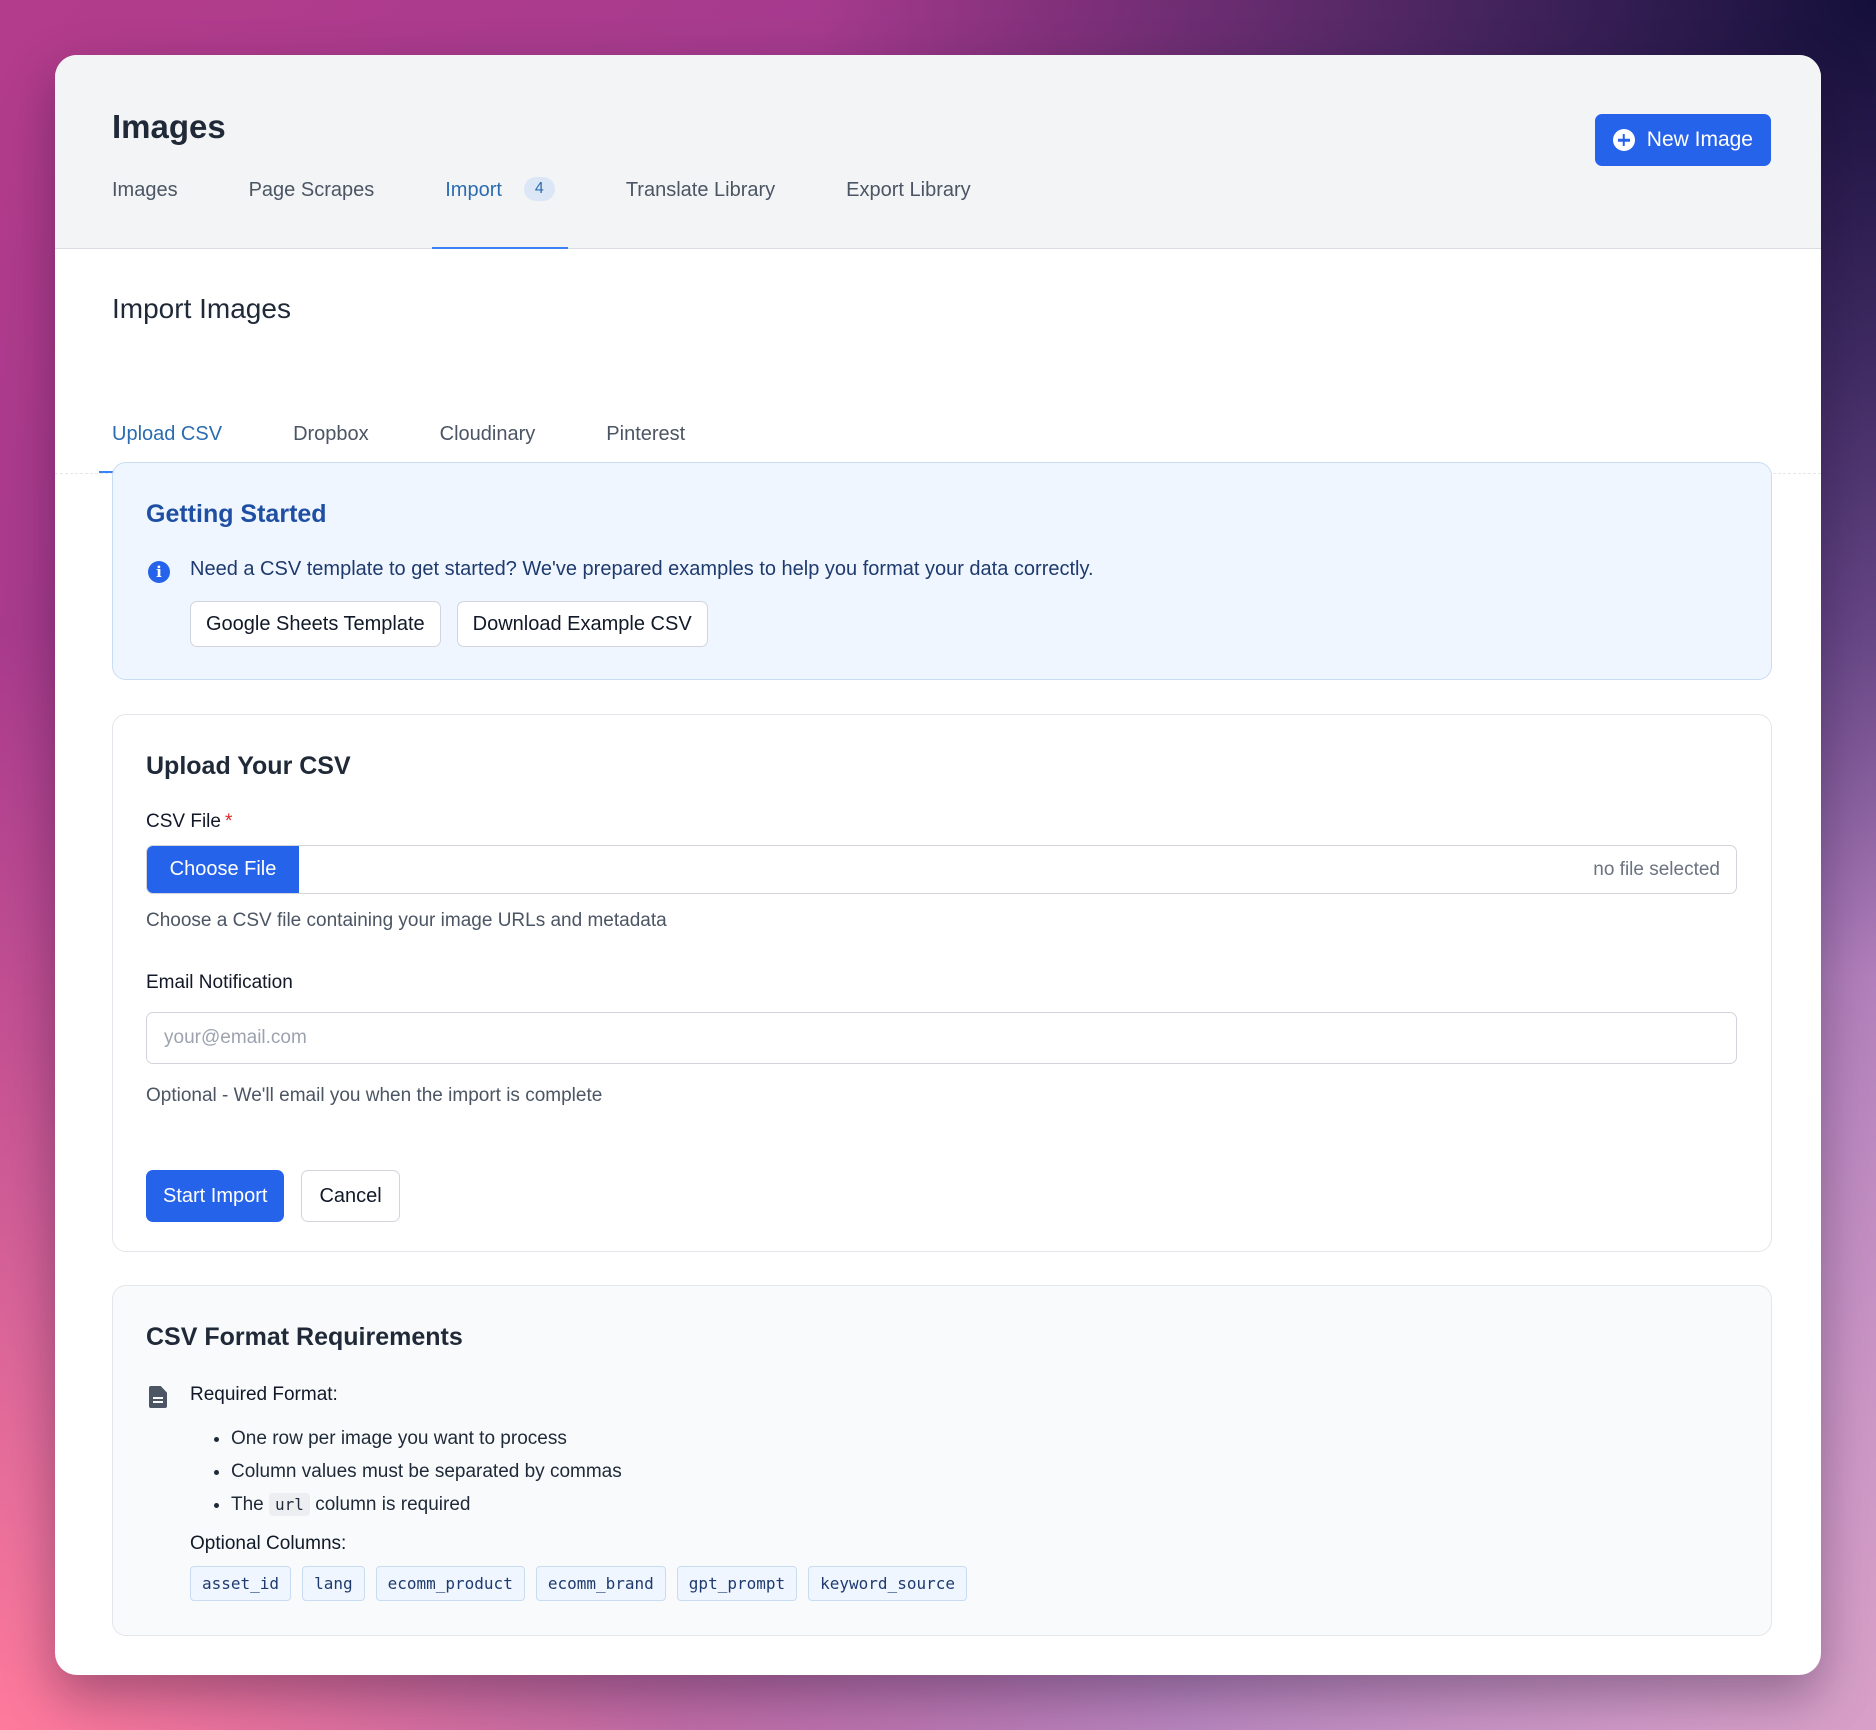 This screenshot has width=1876, height=1730. Describe the element at coordinates (908, 190) in the screenshot. I see `tab-export-library-label: Export Library` at that location.